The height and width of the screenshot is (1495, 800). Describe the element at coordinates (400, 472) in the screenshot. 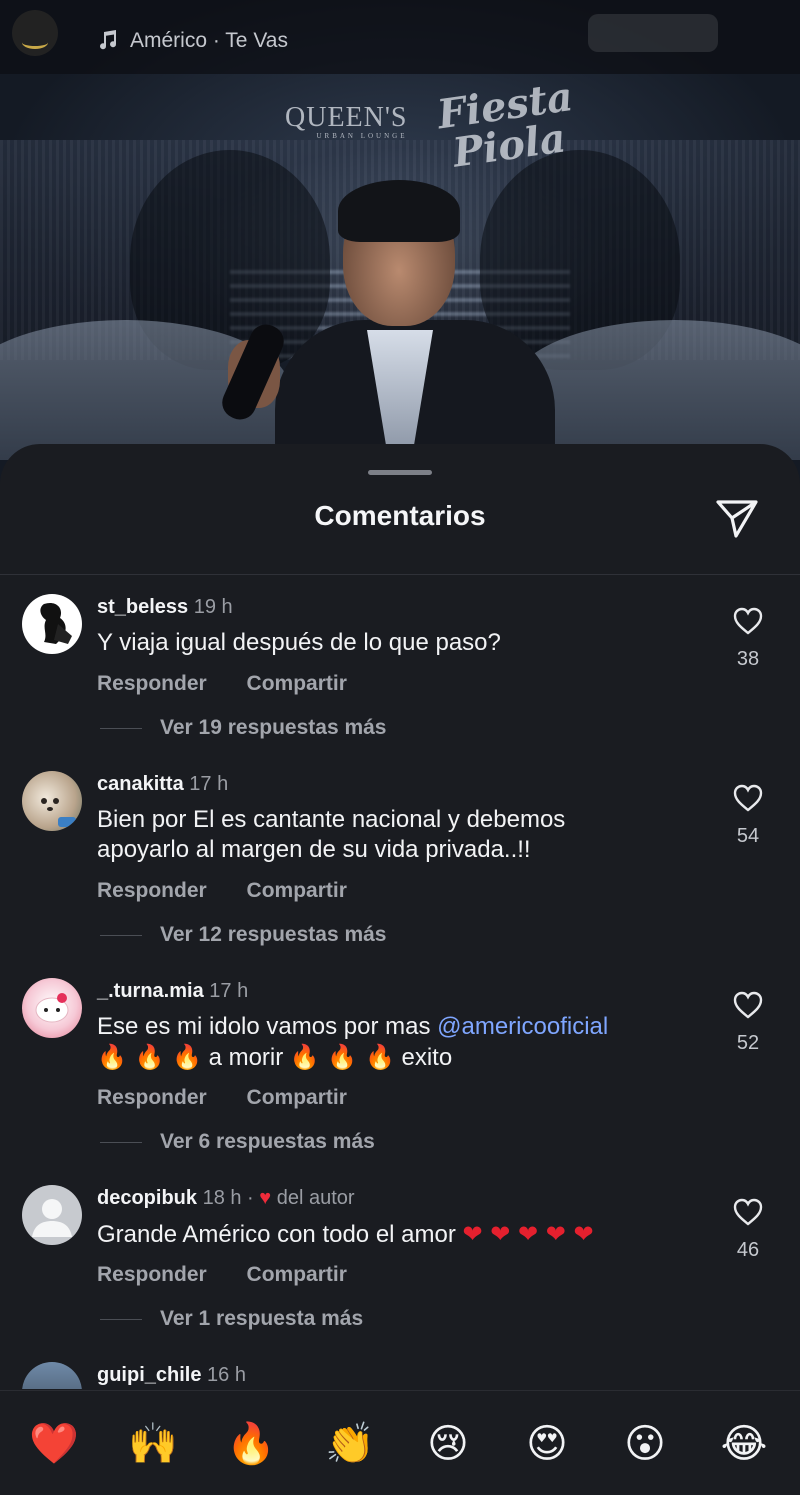

I see `sheet-drag-handle` at that location.